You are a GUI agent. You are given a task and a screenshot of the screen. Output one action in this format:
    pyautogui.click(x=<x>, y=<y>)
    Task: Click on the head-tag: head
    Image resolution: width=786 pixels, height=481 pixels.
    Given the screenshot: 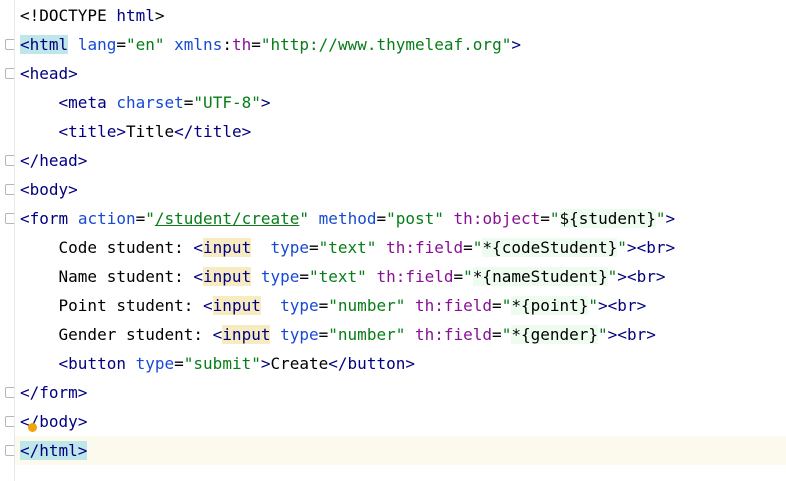 What is the action you would take?
    pyautogui.click(x=49, y=73)
    